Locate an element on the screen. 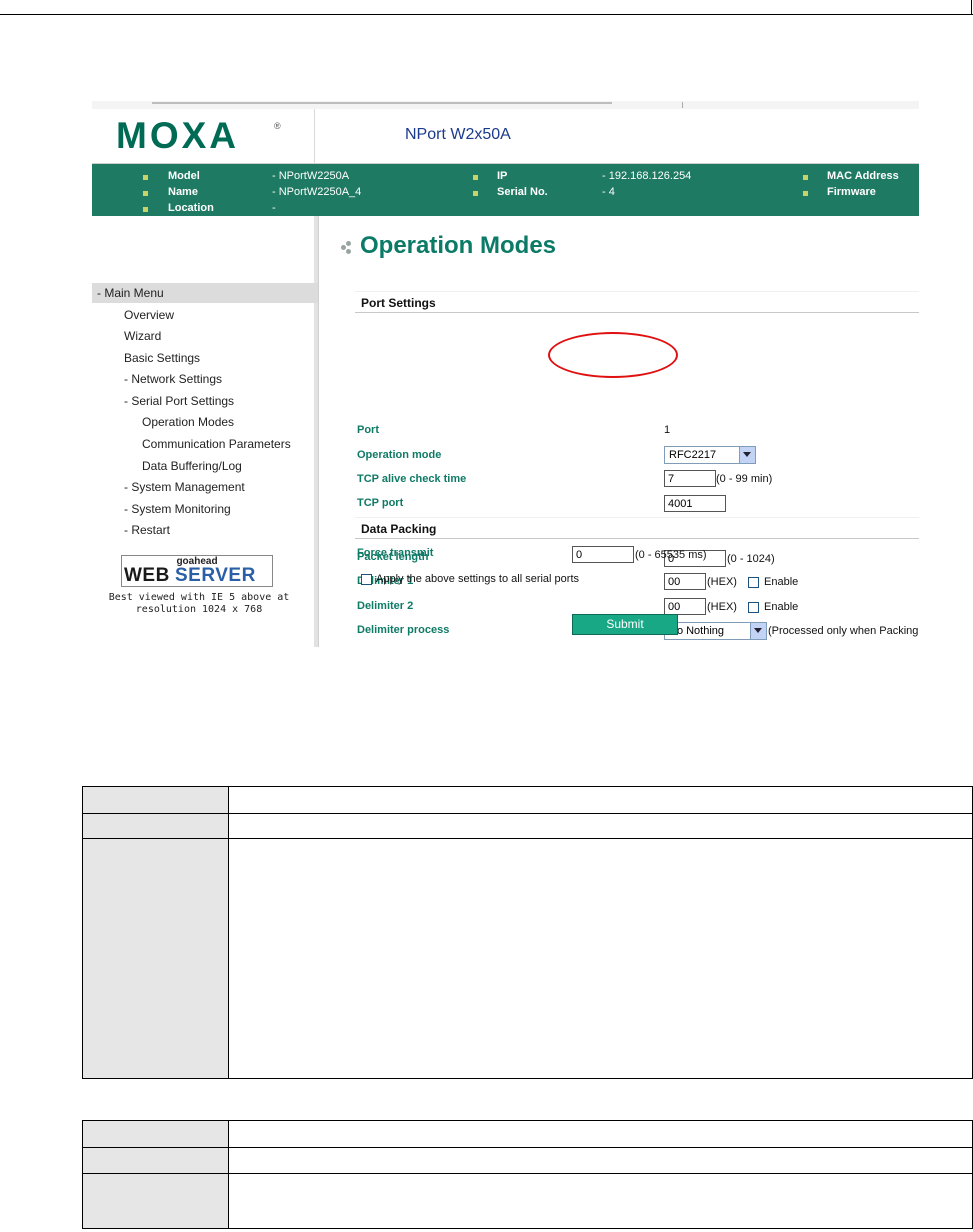 The image size is (973, 1232). sidebar-item-communication-parameters: Communication Parameters is located at coordinates (216, 444).